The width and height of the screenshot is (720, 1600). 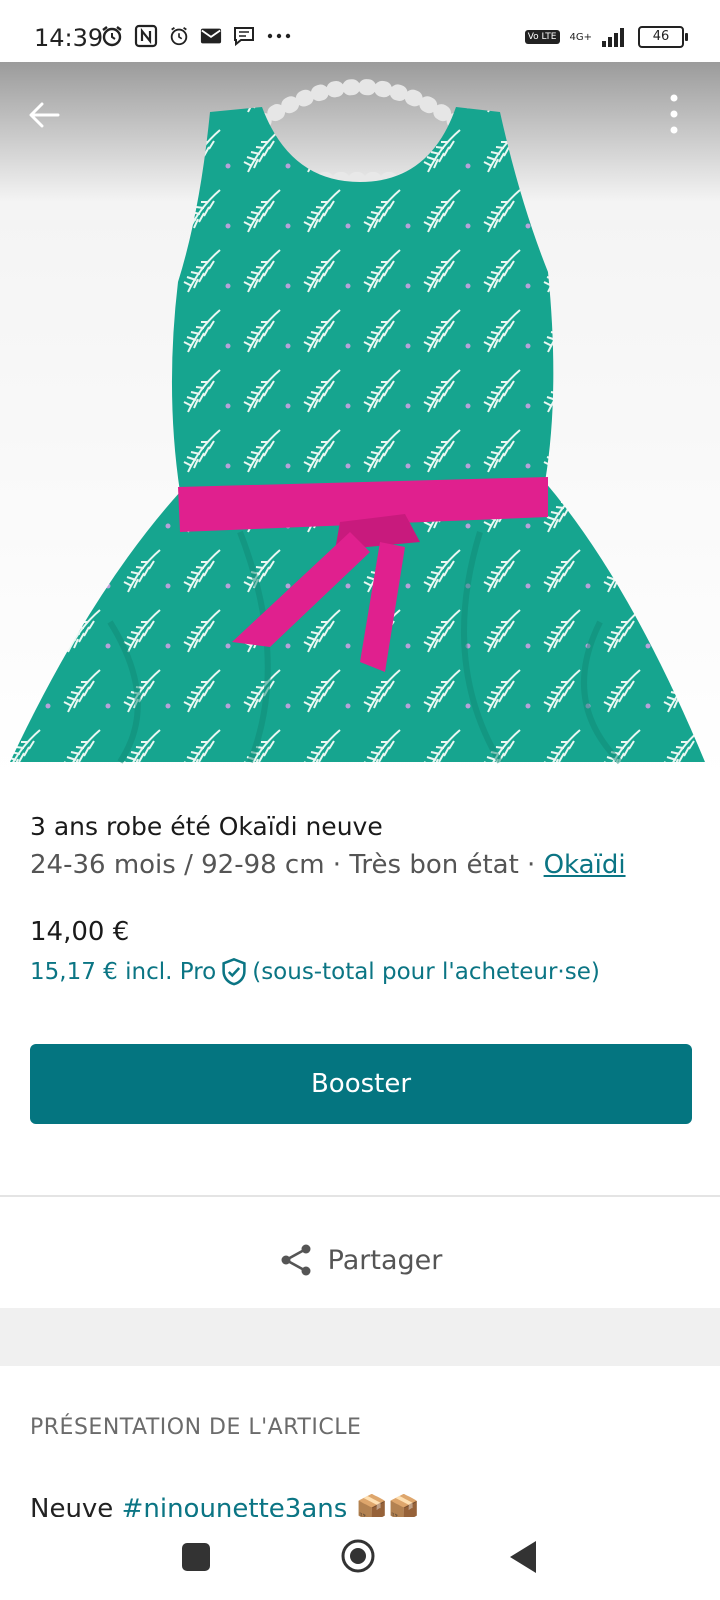 I want to click on status-system-icons: Vo LTE 4G+ 46, so click(x=606, y=37).